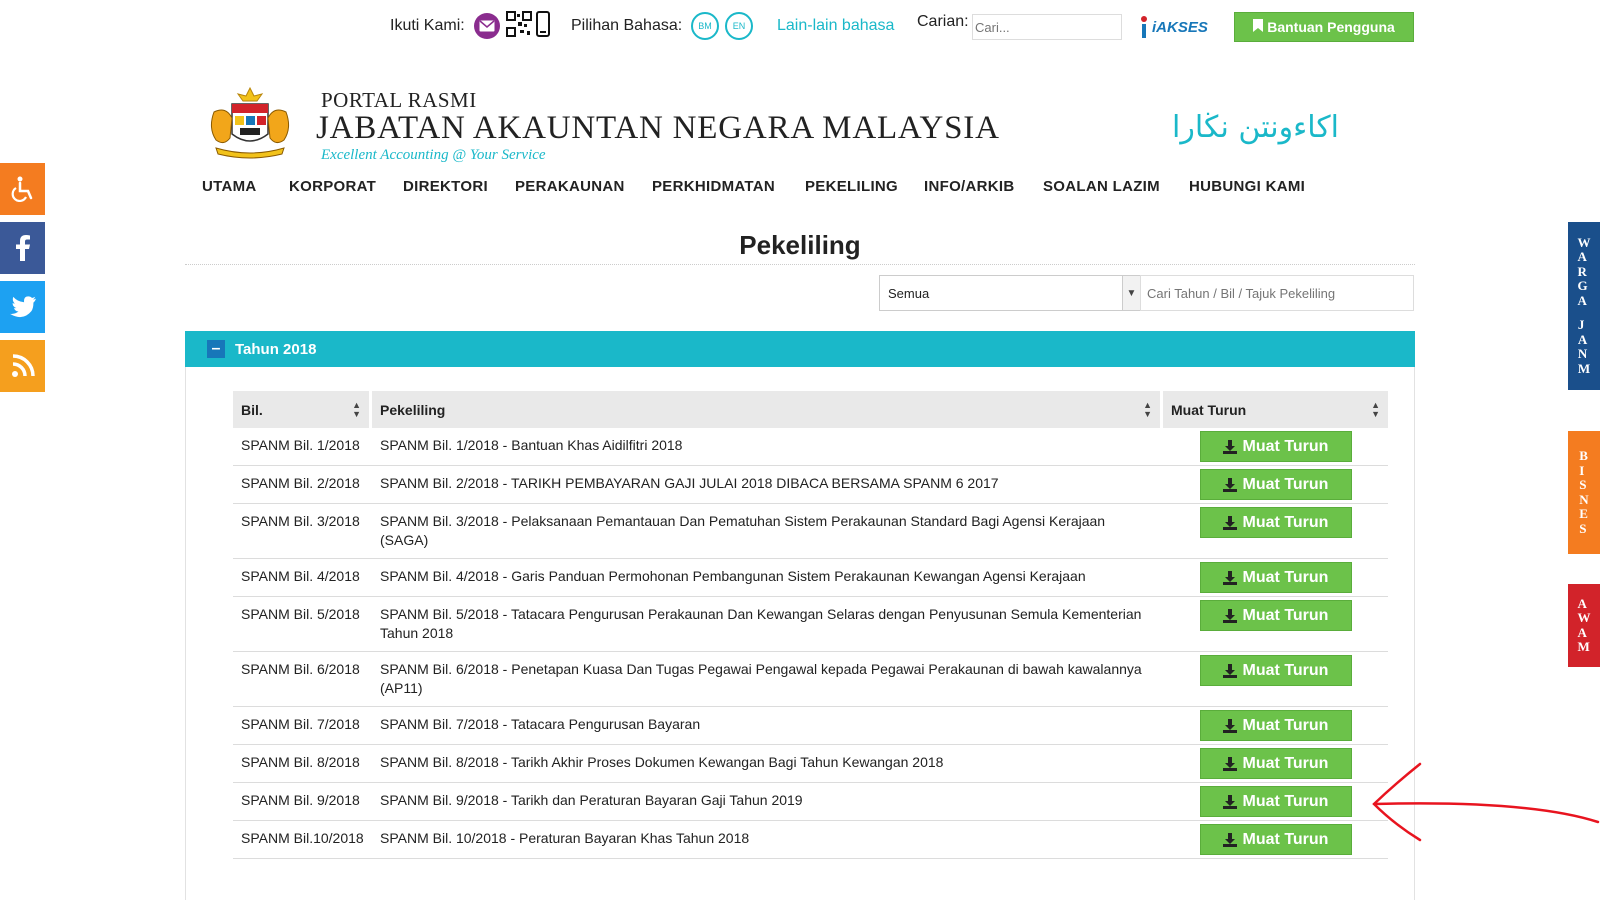 Image resolution: width=1600 pixels, height=900 pixels. Describe the element at coordinates (300, 576) in the screenshot. I see `cell-bil: SPANM Bil. 4/2018` at that location.